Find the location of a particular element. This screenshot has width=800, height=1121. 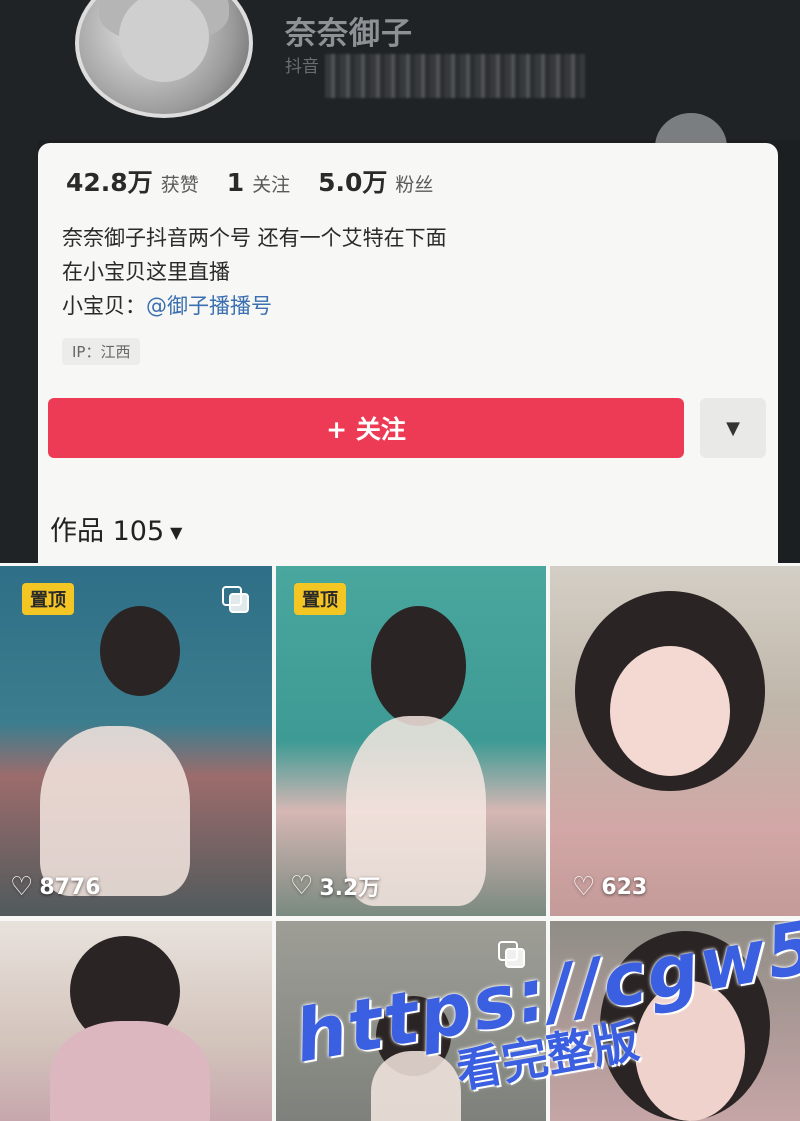

avatar is located at coordinates (164, 59).